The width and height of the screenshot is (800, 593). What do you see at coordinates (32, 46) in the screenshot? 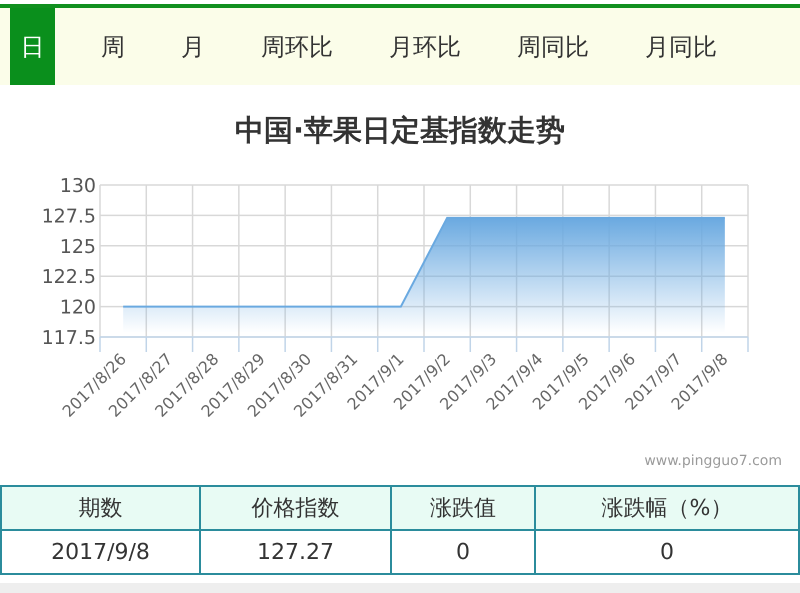
I see `tab: 日` at bounding box center [32, 46].